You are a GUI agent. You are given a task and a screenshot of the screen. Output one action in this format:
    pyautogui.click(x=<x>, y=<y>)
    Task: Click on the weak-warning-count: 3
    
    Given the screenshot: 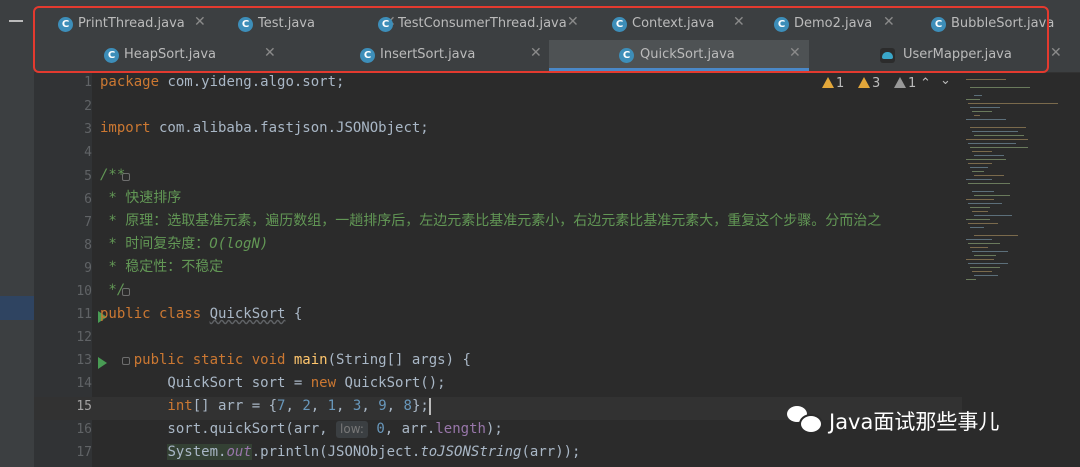 What is the action you would take?
    pyautogui.click(x=869, y=83)
    